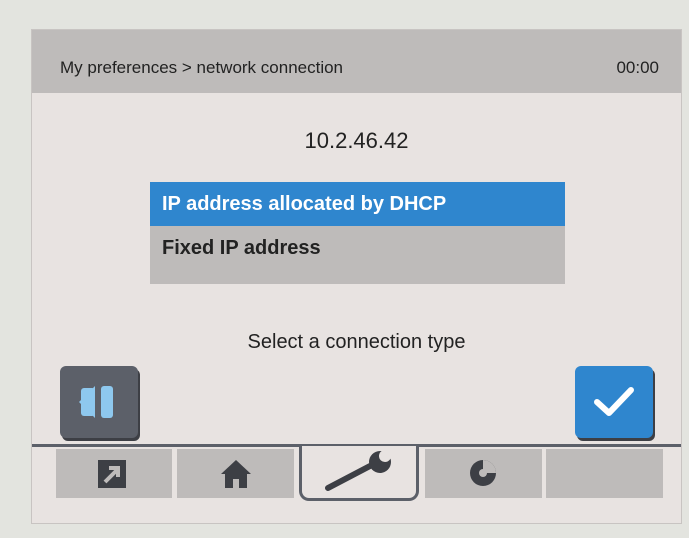 The height and width of the screenshot is (538, 689). I want to click on back-icon, so click(96, 402).